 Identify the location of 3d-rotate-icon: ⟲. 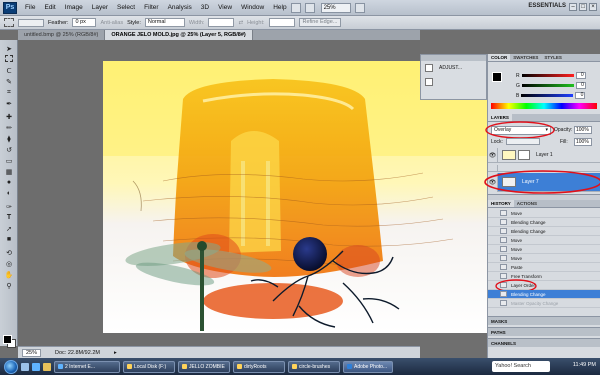
(9, 252).